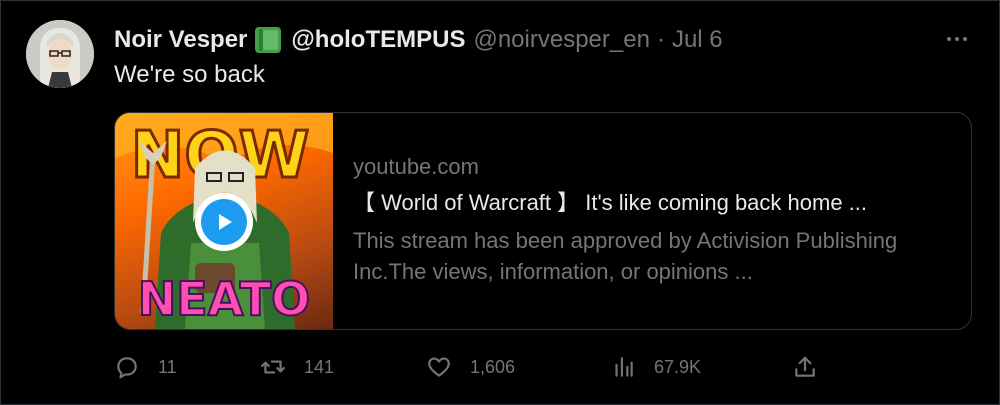  I want to click on share-icon, so click(805, 366).